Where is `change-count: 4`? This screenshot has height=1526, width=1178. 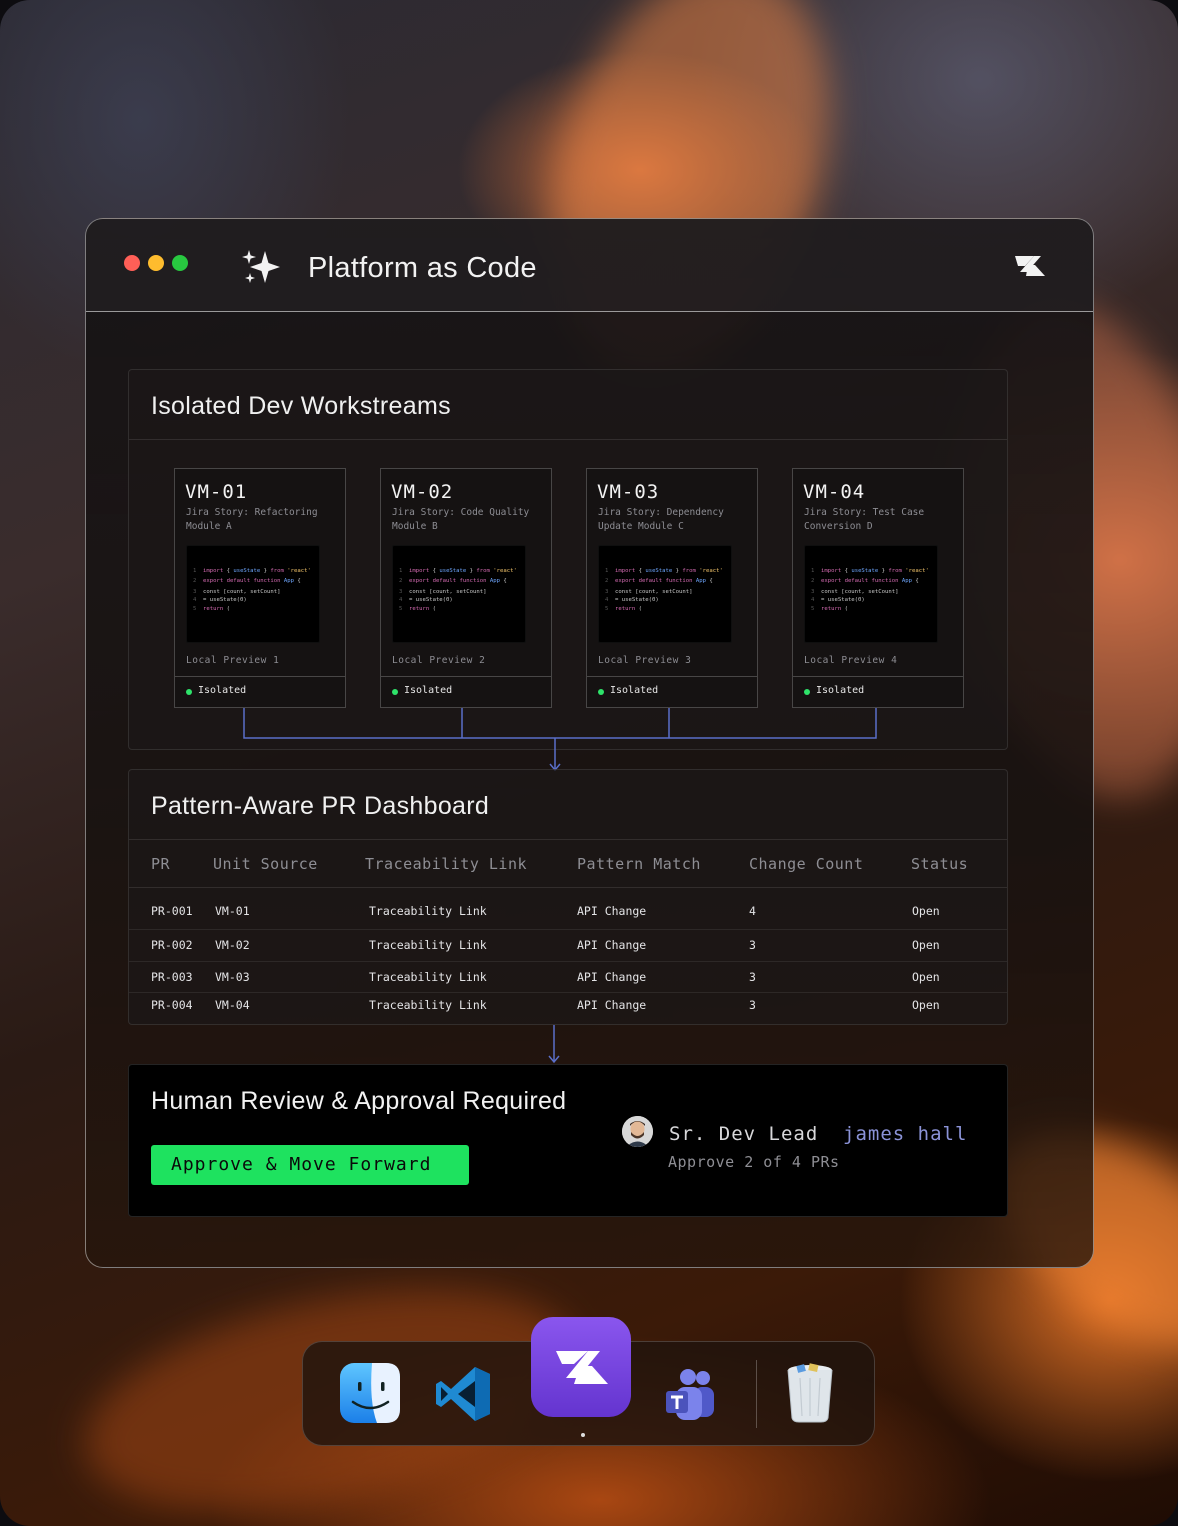
change-count: 4 is located at coordinates (752, 911).